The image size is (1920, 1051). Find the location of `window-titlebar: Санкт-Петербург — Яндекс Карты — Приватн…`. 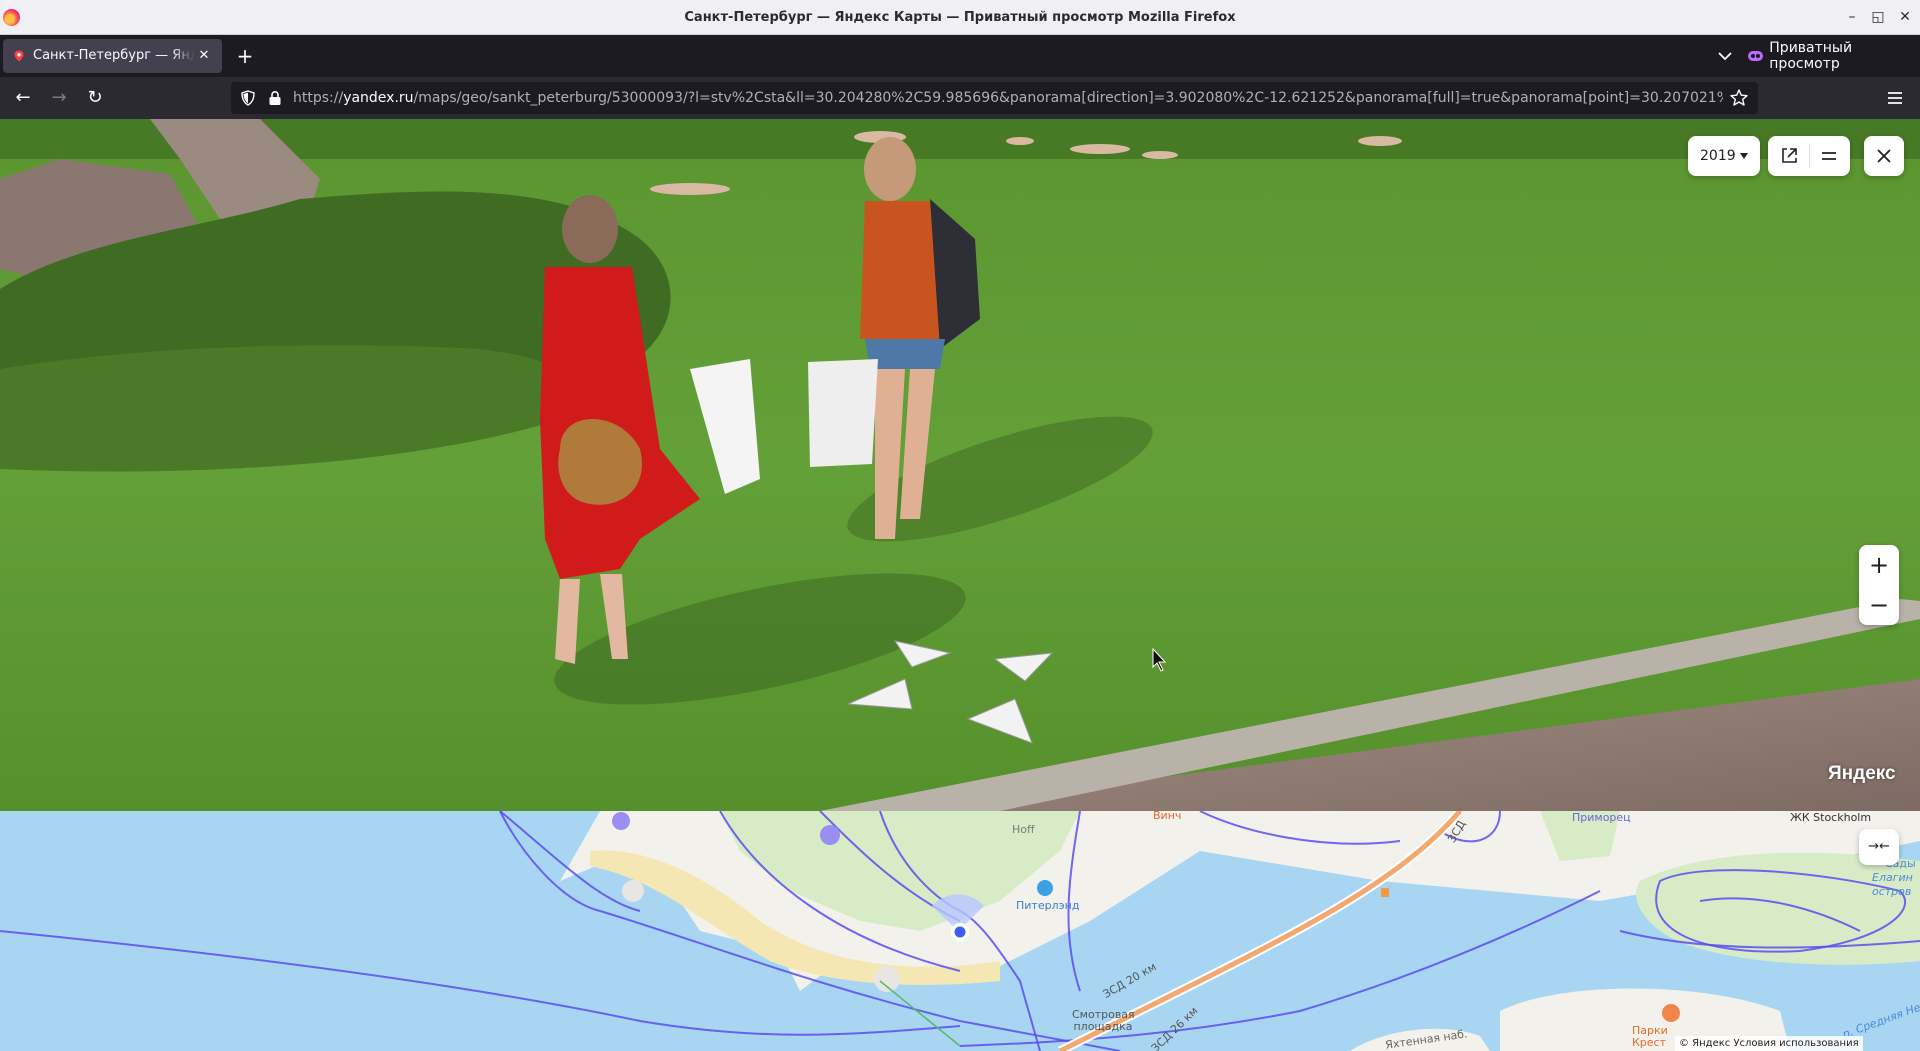

window-titlebar: Санкт-Петербург — Яндекс Карты — Приватн… is located at coordinates (960, 17).